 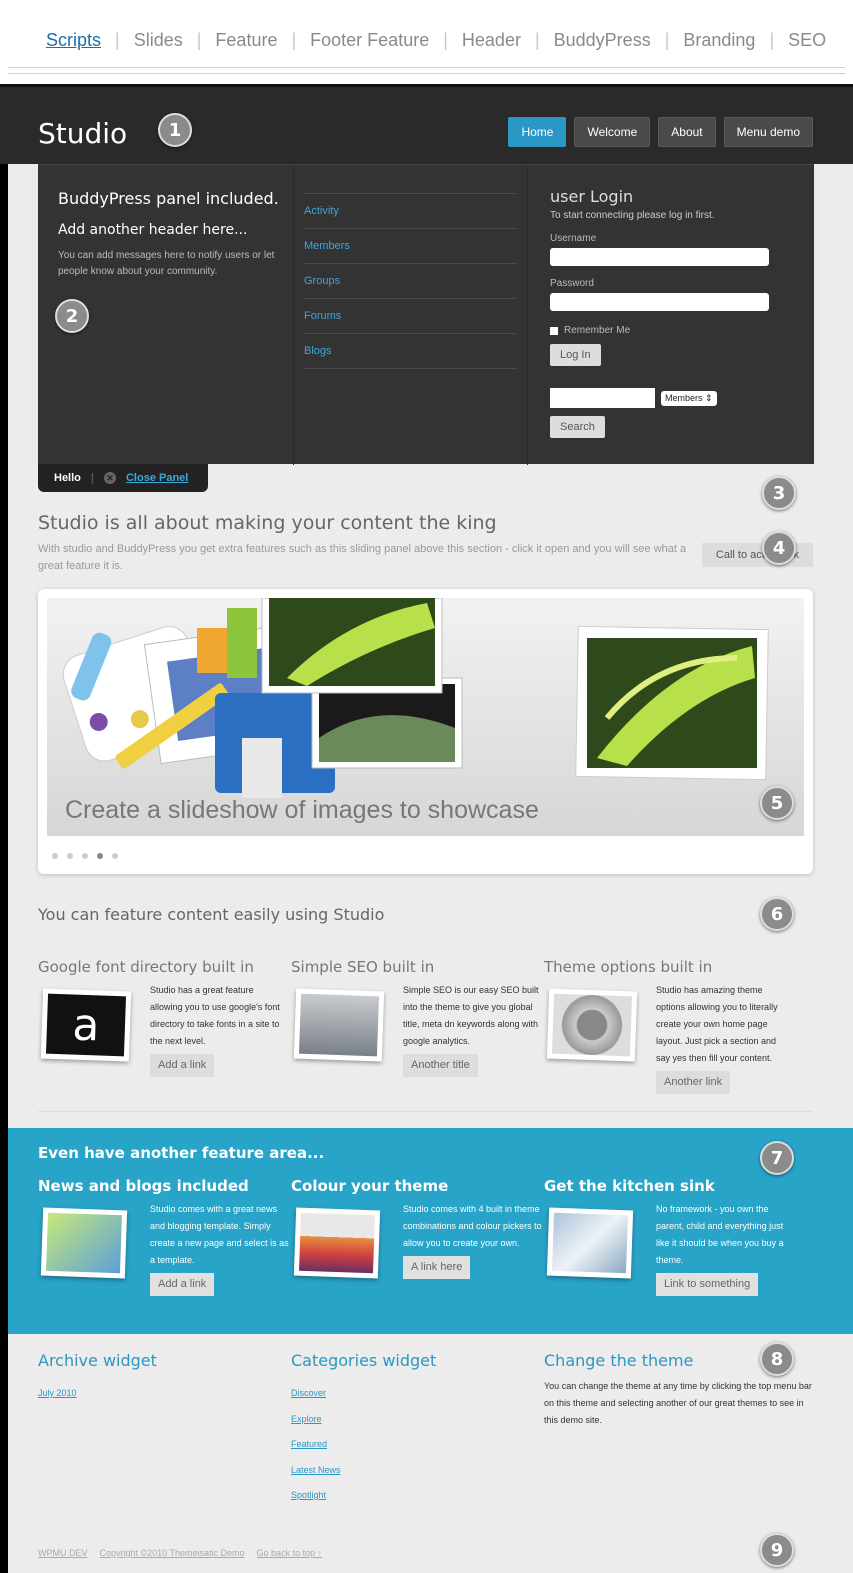 I want to click on password-input, so click(x=659, y=302).